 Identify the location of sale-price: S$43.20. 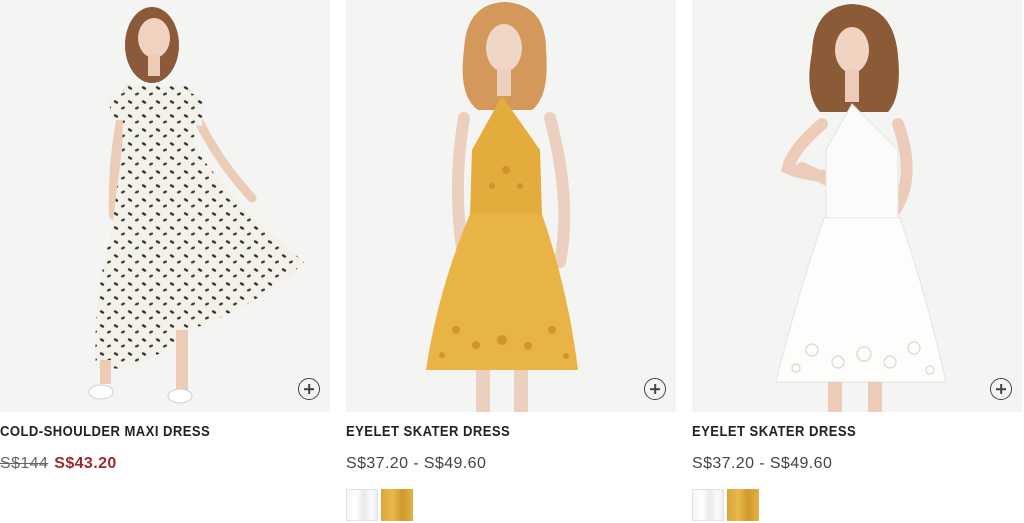
(85, 463).